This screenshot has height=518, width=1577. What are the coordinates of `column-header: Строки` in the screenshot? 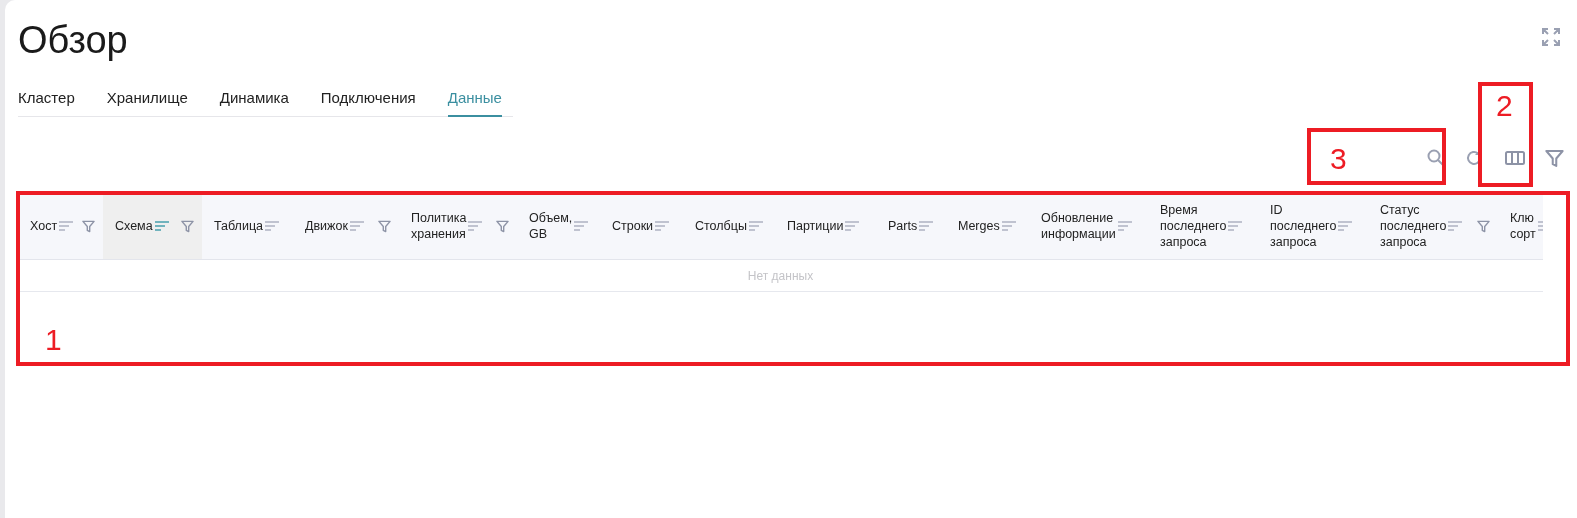 It's located at (641, 226).